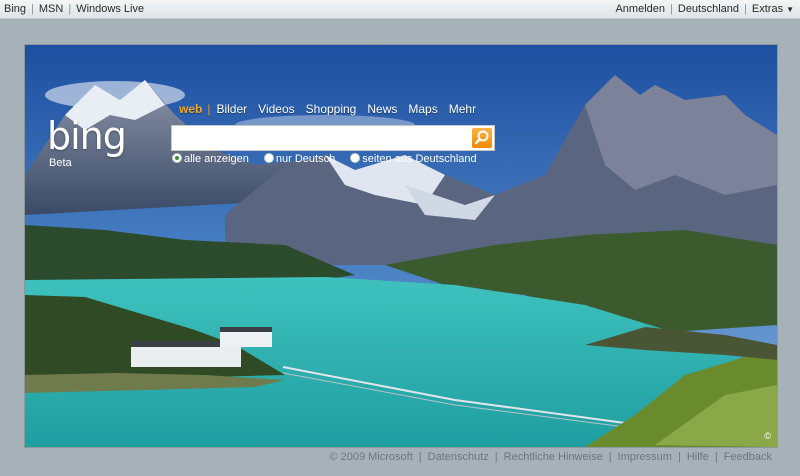  I want to click on search-box, so click(333, 138).